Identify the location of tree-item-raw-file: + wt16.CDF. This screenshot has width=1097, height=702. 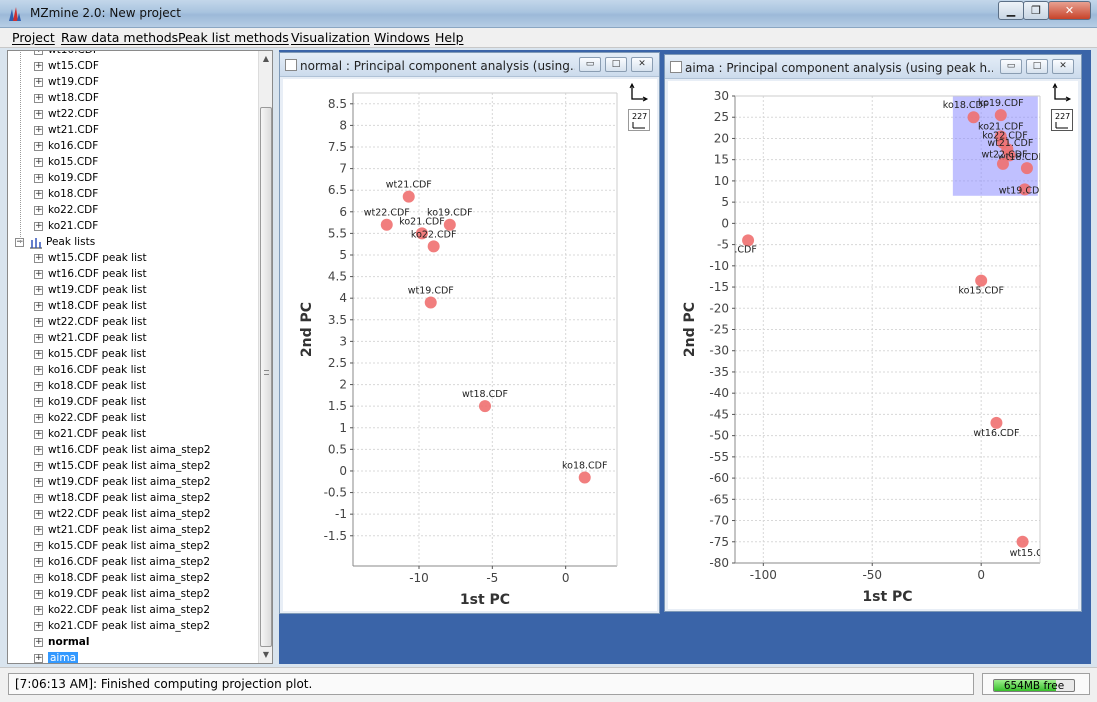
(133, 55).